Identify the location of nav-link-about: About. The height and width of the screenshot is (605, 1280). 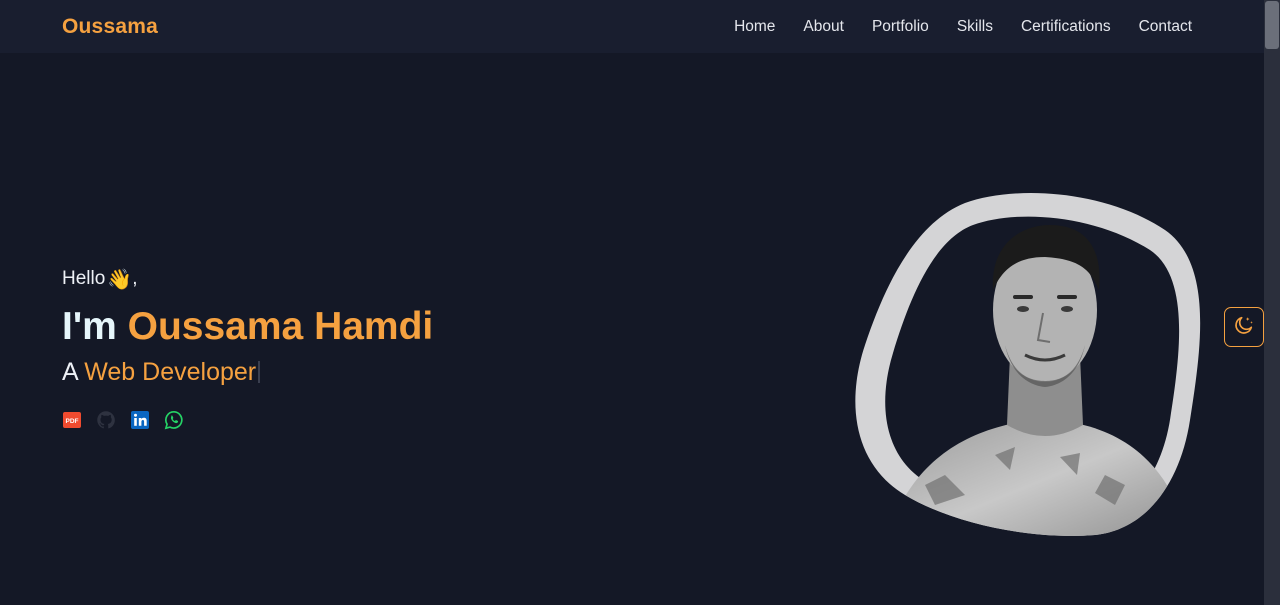
(823, 27).